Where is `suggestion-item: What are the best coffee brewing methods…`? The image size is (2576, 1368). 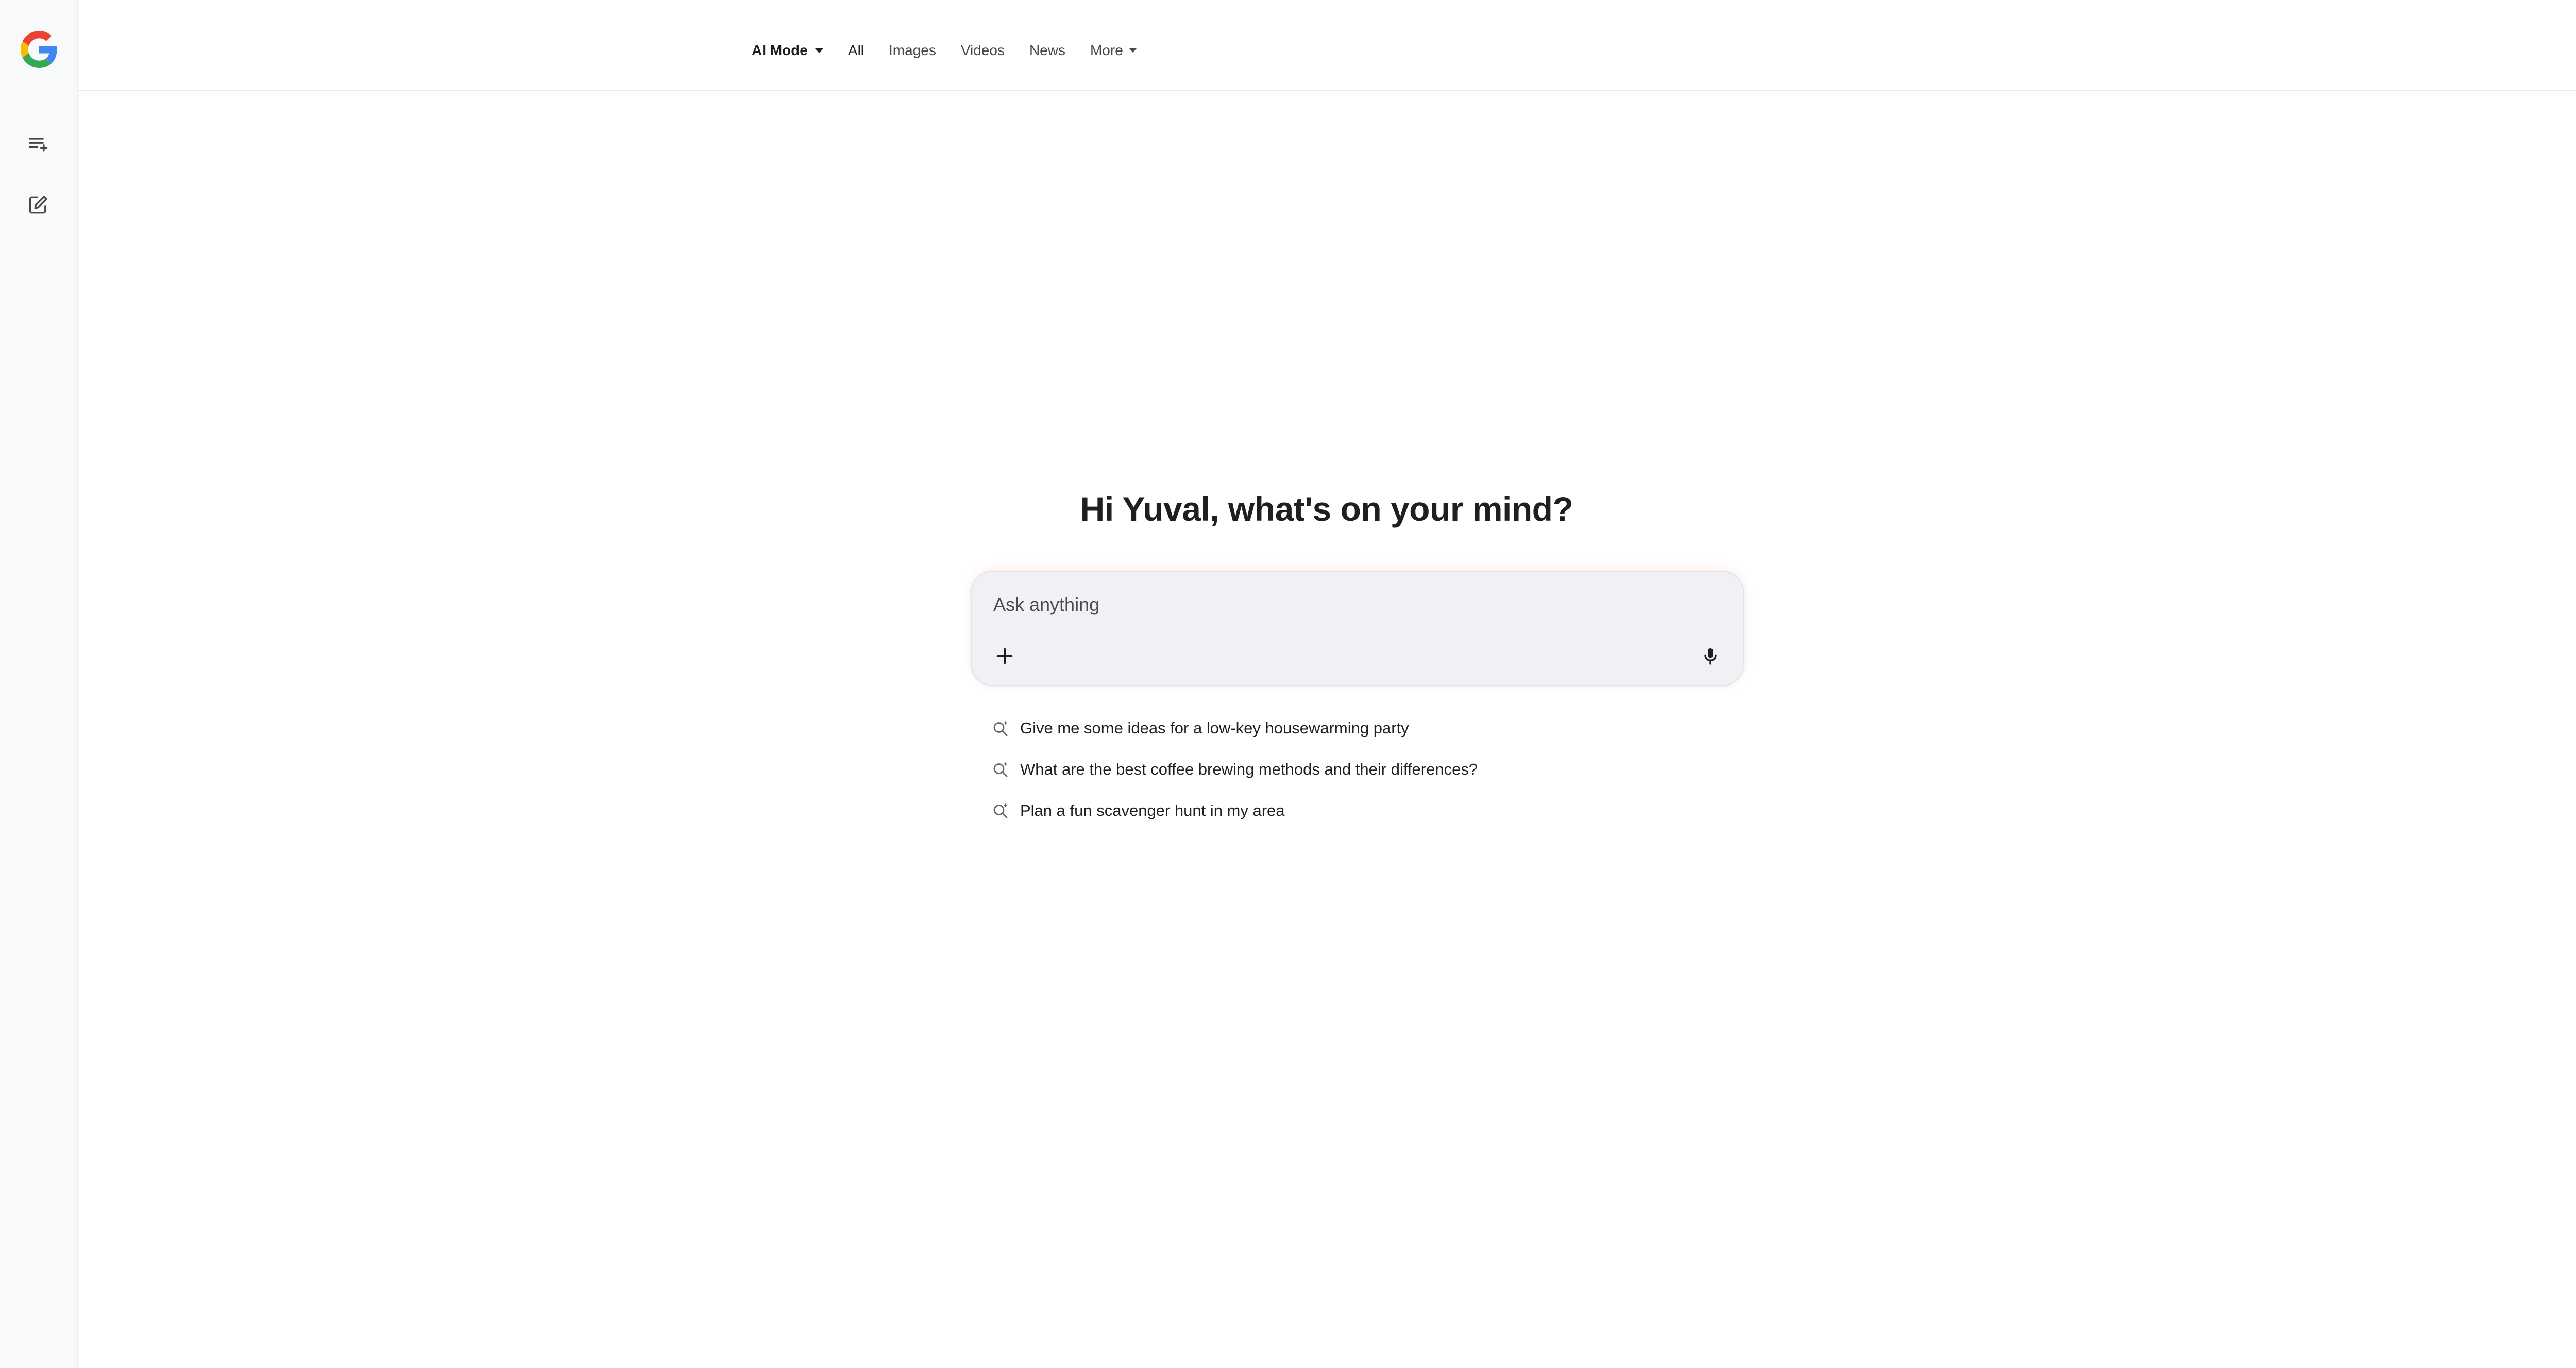 suggestion-item: What are the best coffee brewing methods… is located at coordinates (1234, 769).